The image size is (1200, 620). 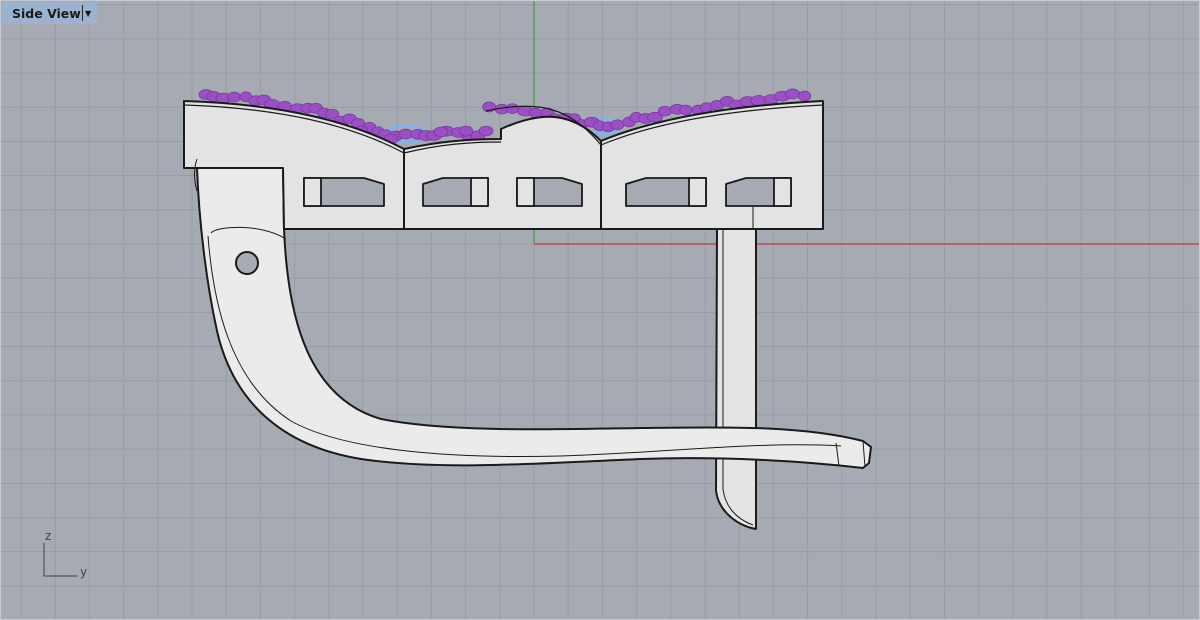 I want to click on viewport-title: Side View, so click(x=42, y=13).